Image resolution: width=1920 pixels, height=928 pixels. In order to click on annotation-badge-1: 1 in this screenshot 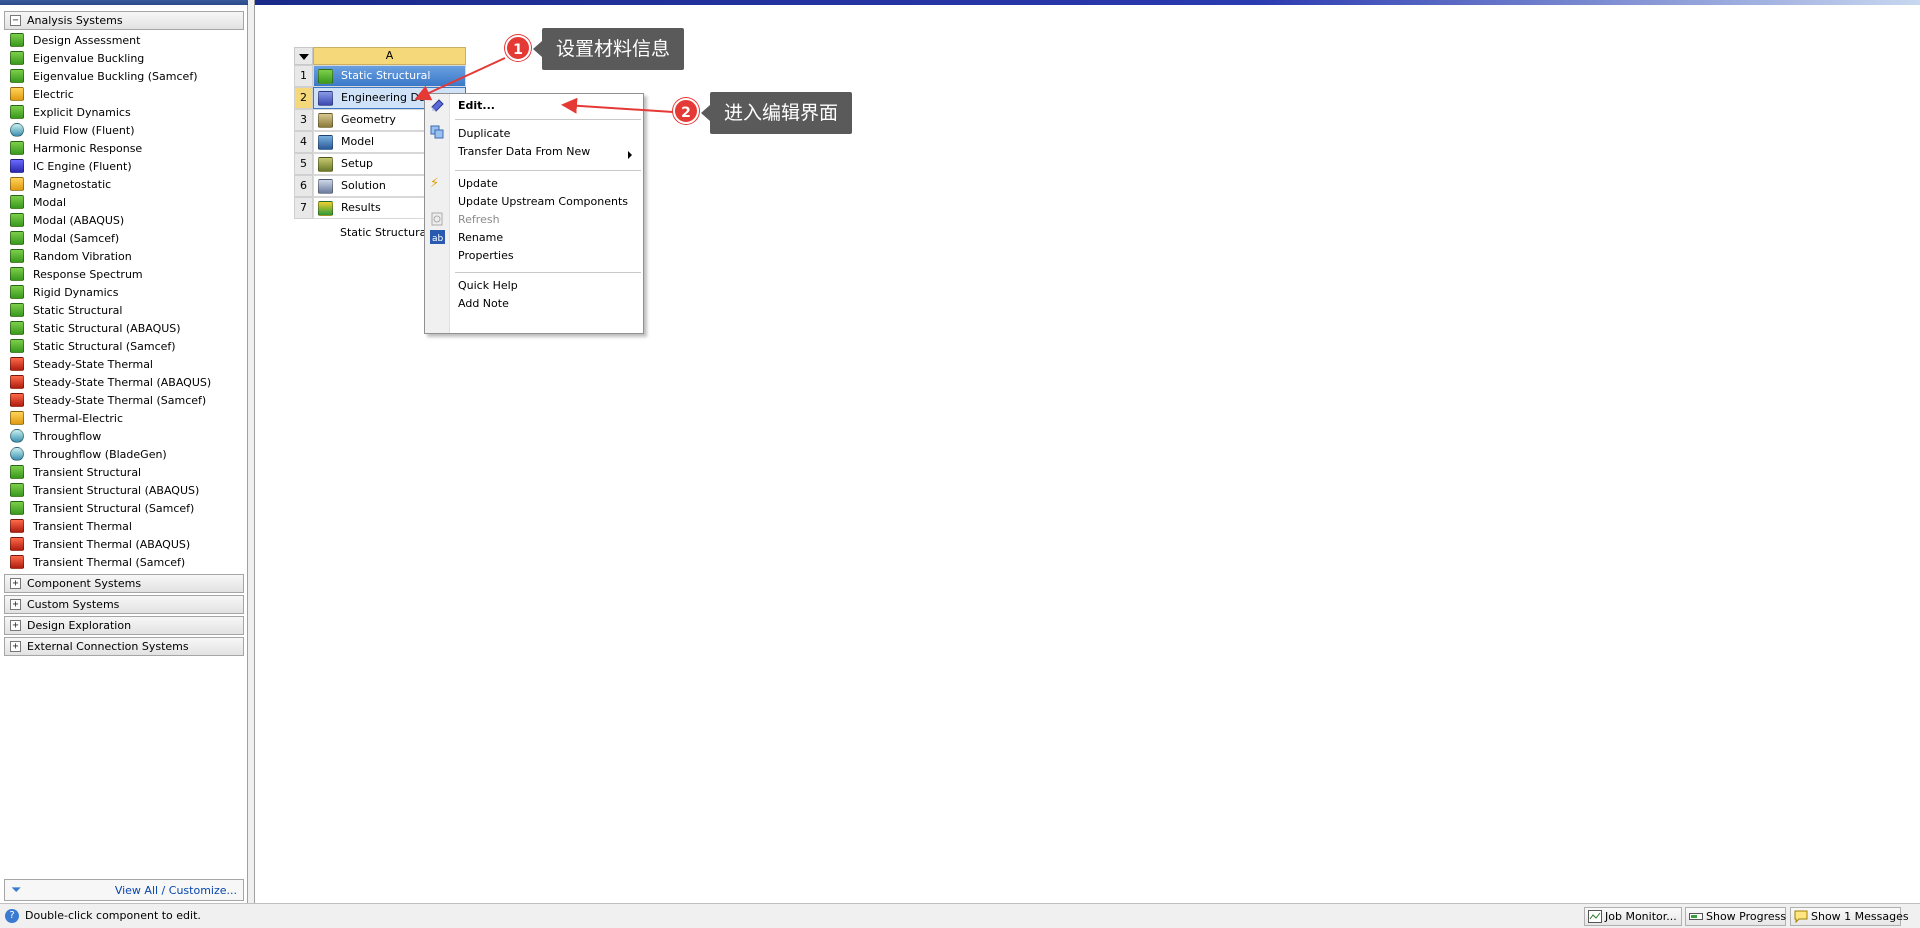, I will do `click(518, 48)`.